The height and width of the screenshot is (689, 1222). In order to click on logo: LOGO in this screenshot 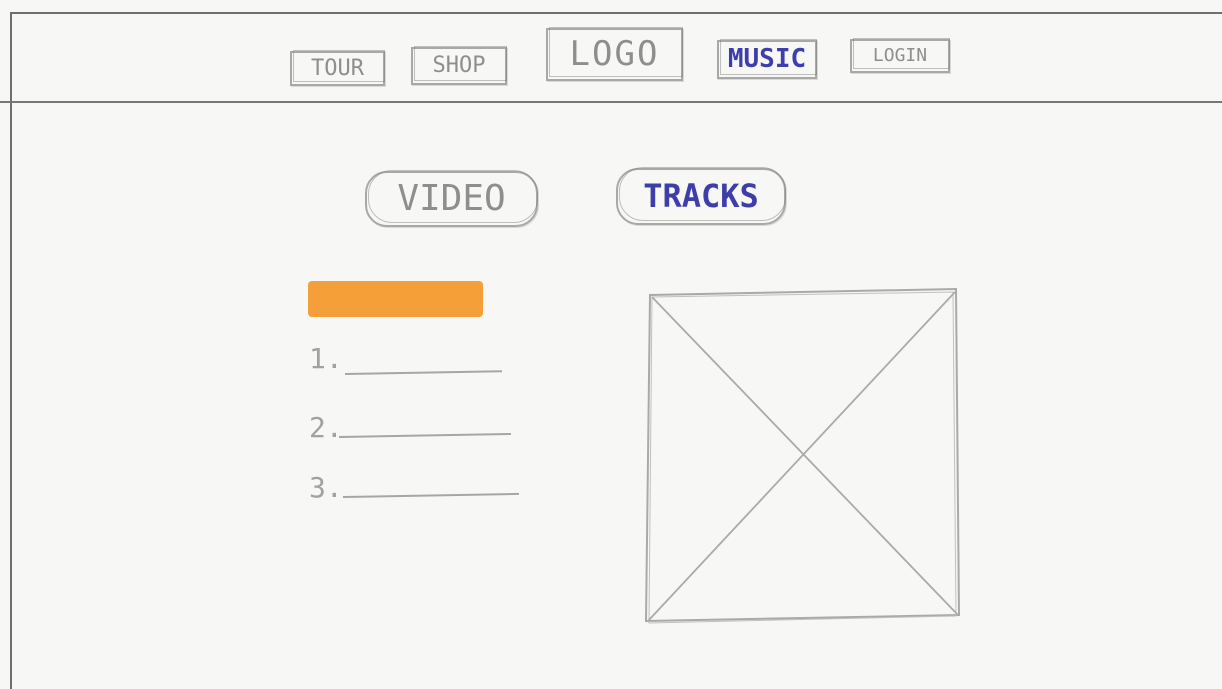, I will do `click(614, 54)`.